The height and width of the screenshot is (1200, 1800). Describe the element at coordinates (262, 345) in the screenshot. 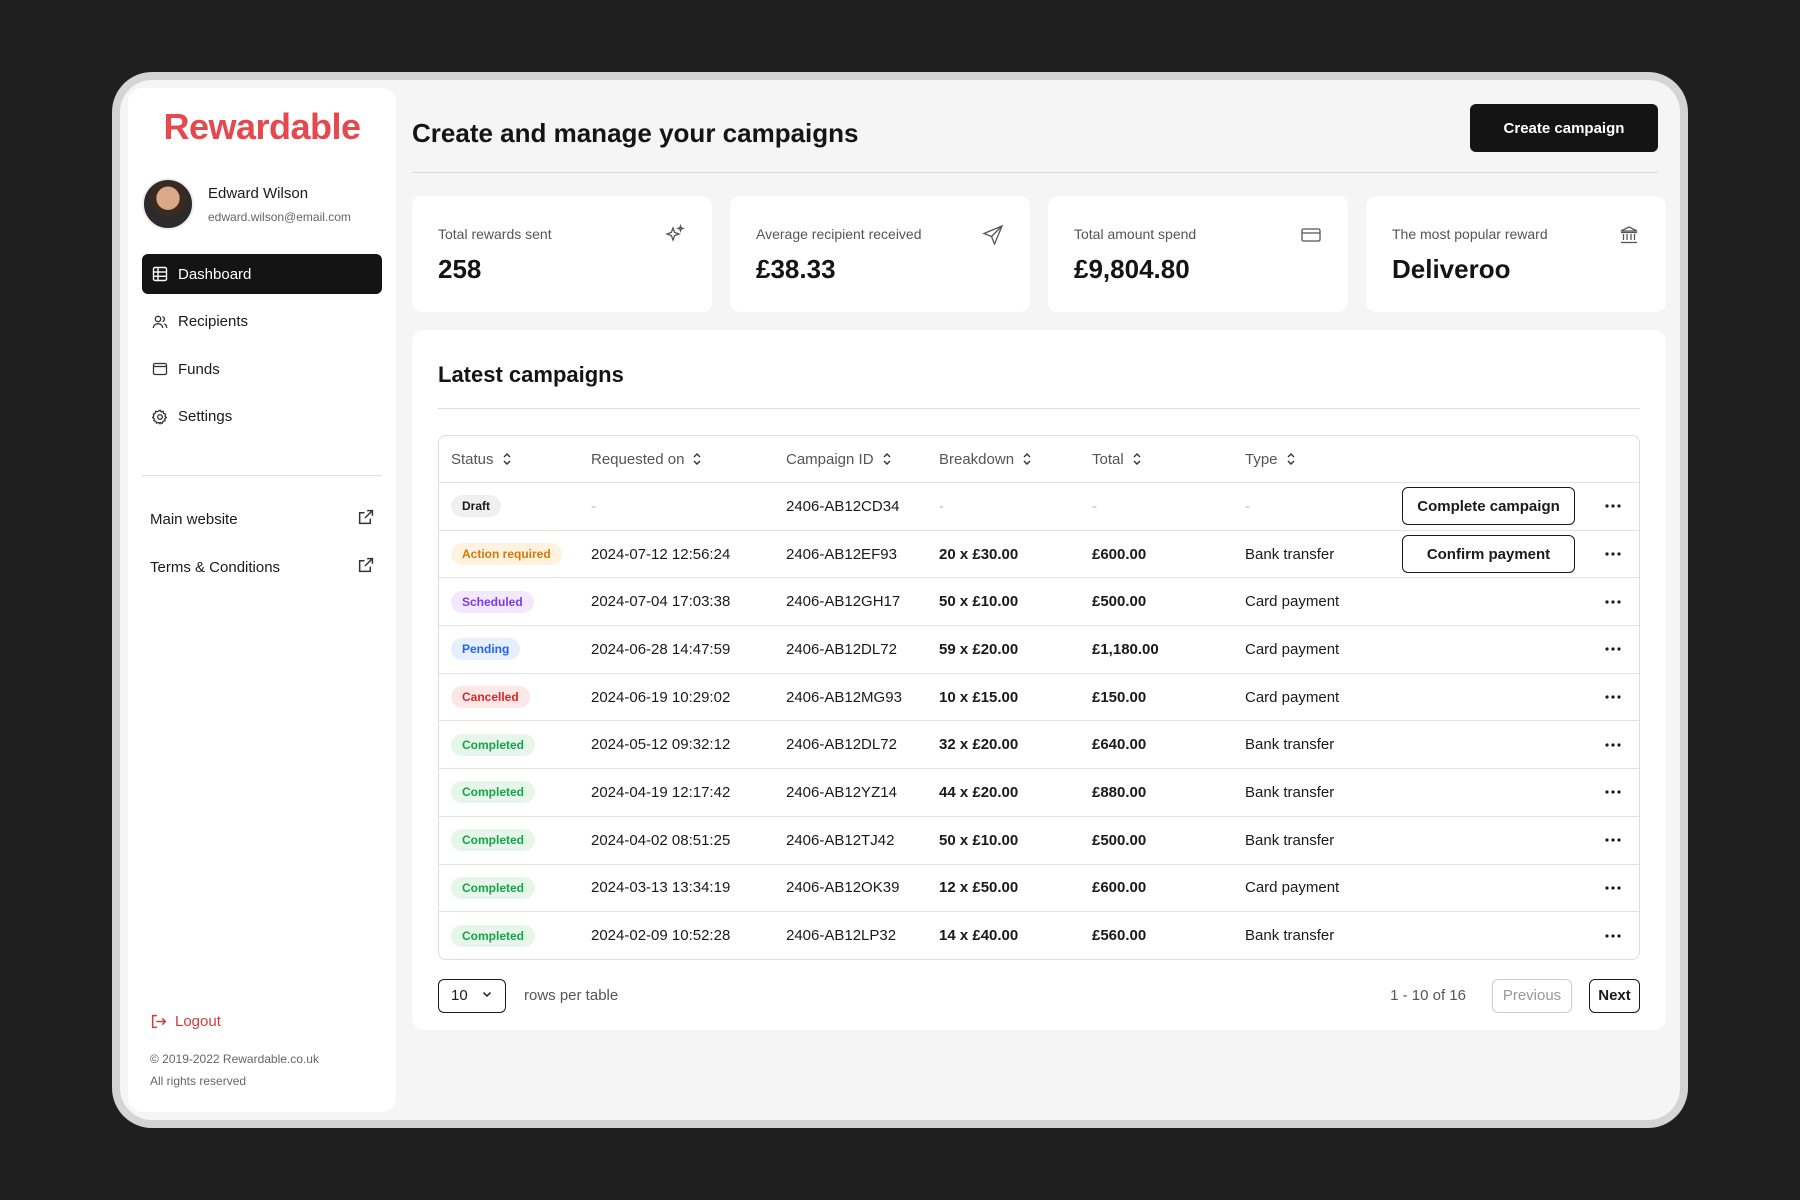

I see `sidebar-nav: Dashboard Recipients Funds Settings` at that location.